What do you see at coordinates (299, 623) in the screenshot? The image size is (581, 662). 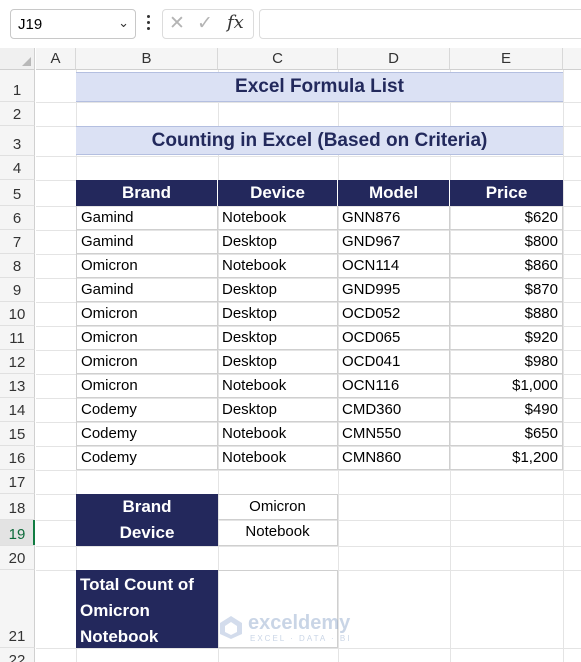 I see `watermark-name: exceldemy` at bounding box center [299, 623].